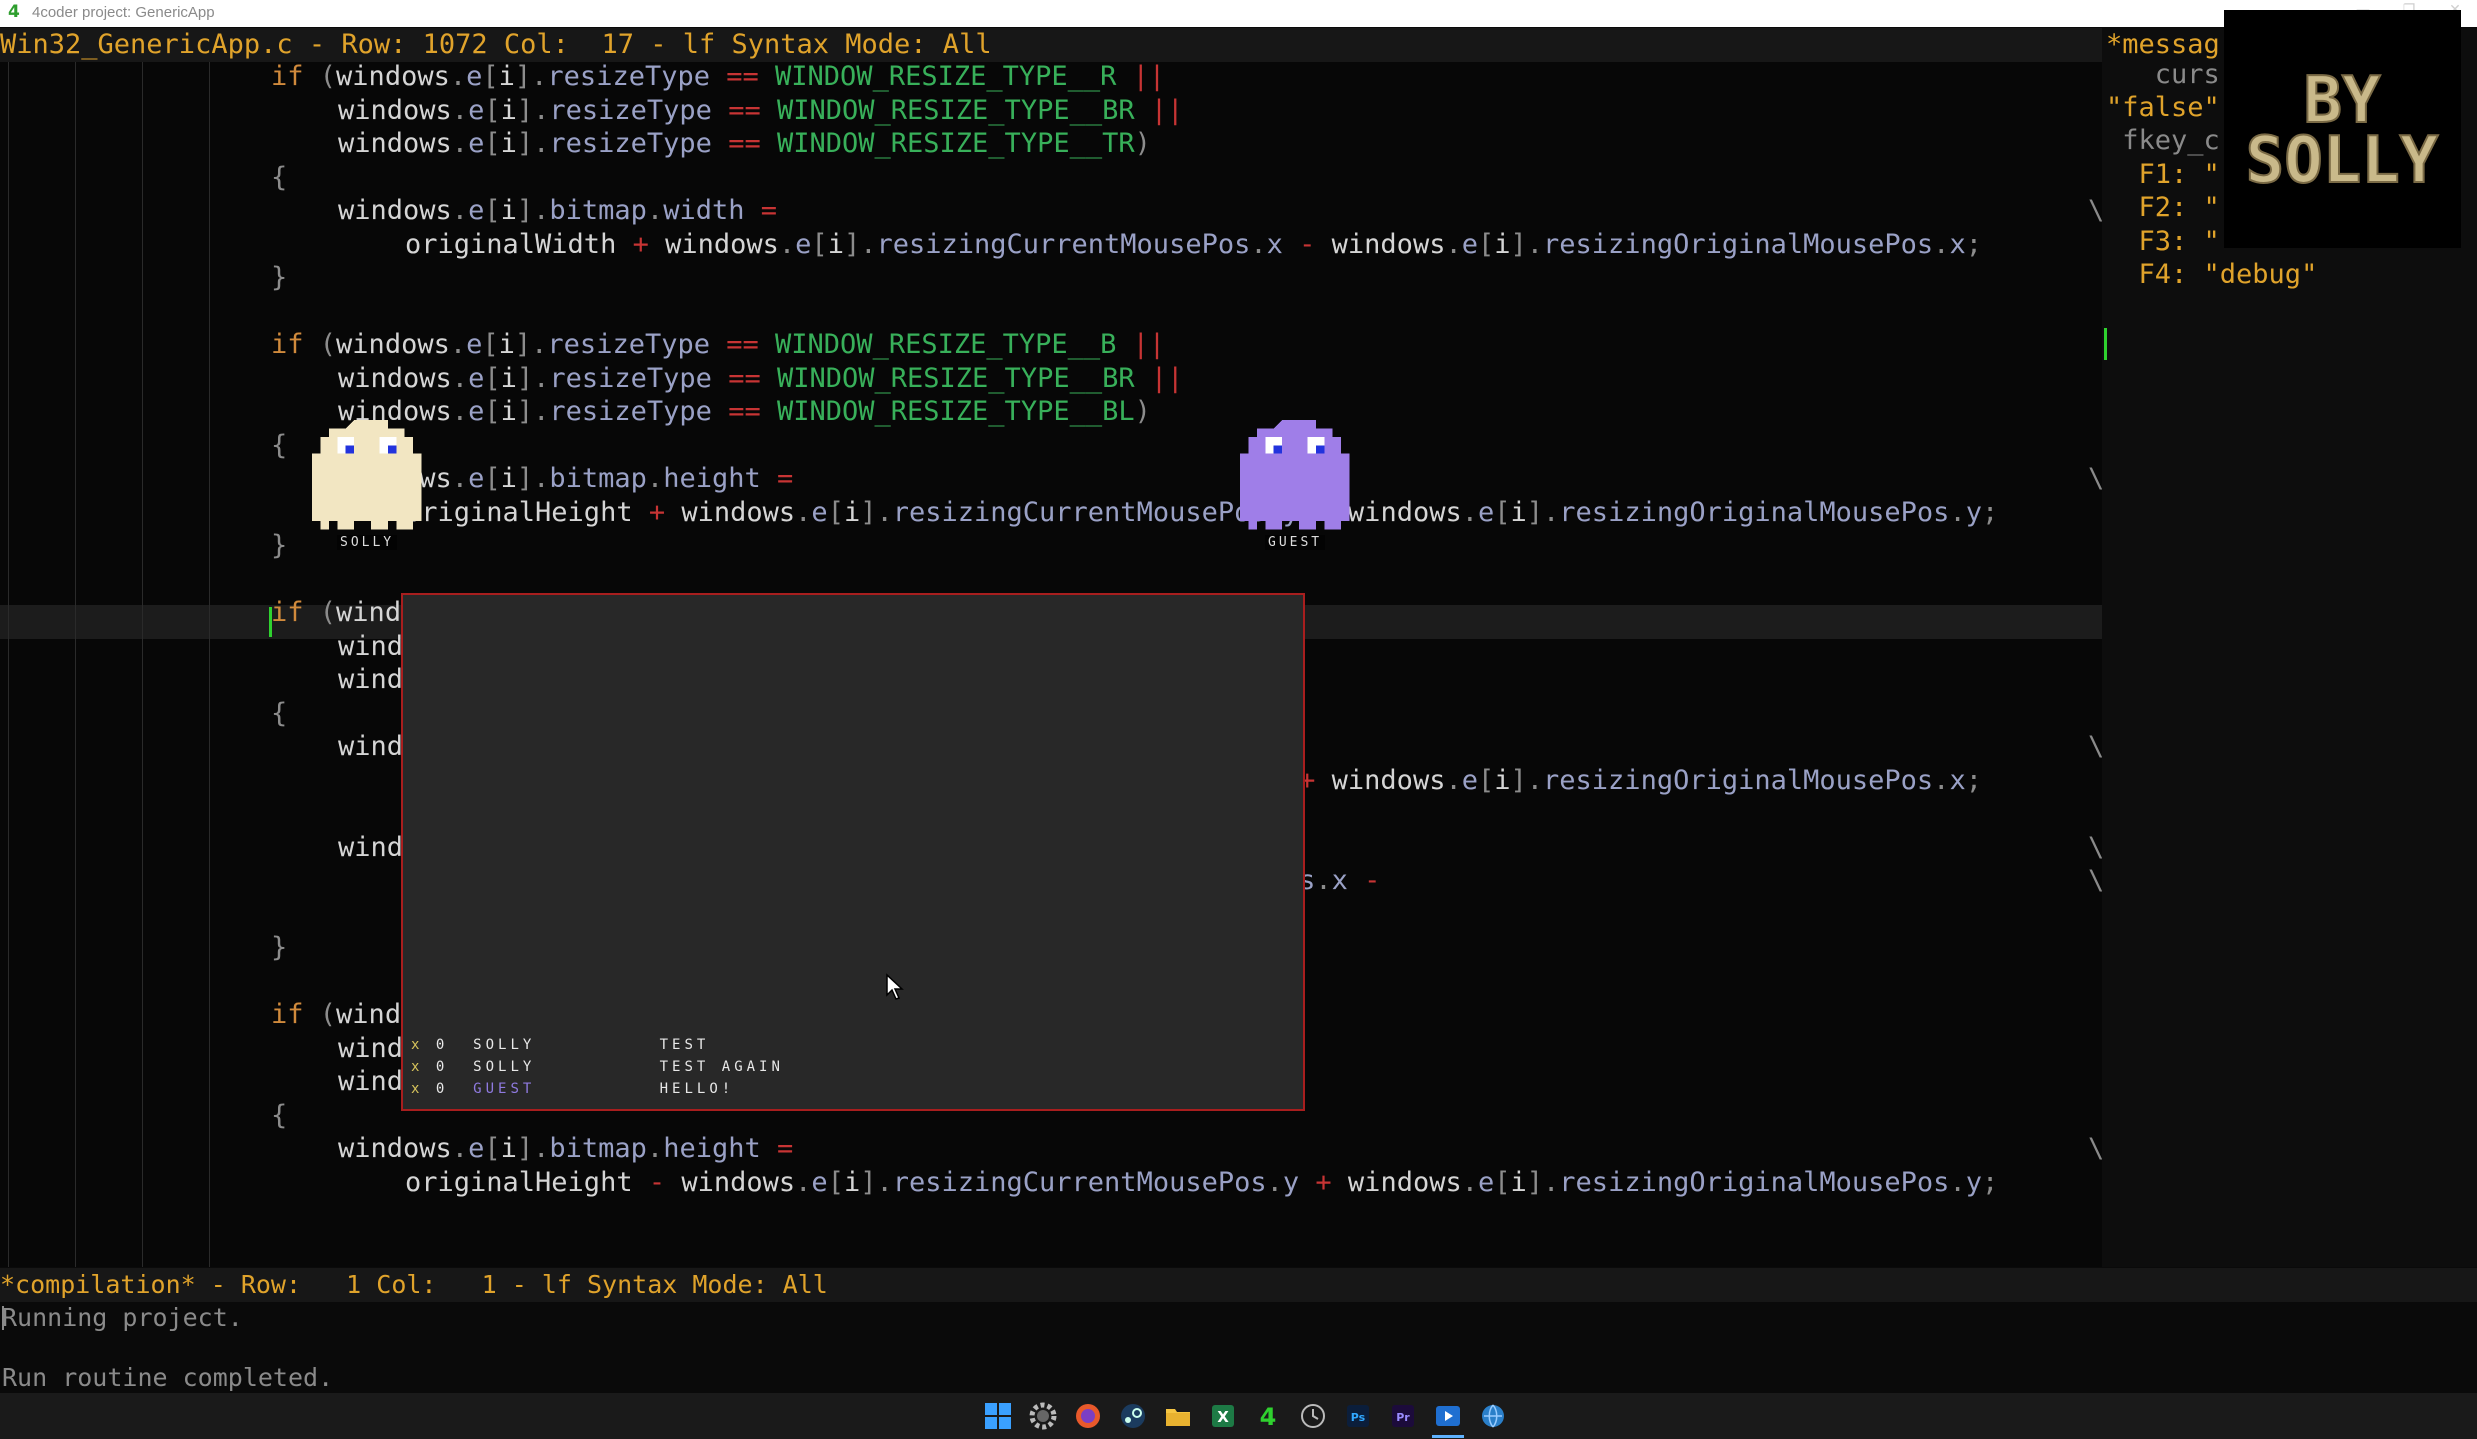 Image resolution: width=2477 pixels, height=1439 pixels. I want to click on steam-icon, so click(1133, 1416).